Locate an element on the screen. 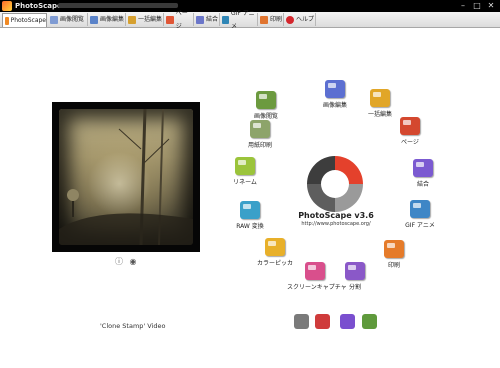  featured-photo is located at coordinates (126, 177).